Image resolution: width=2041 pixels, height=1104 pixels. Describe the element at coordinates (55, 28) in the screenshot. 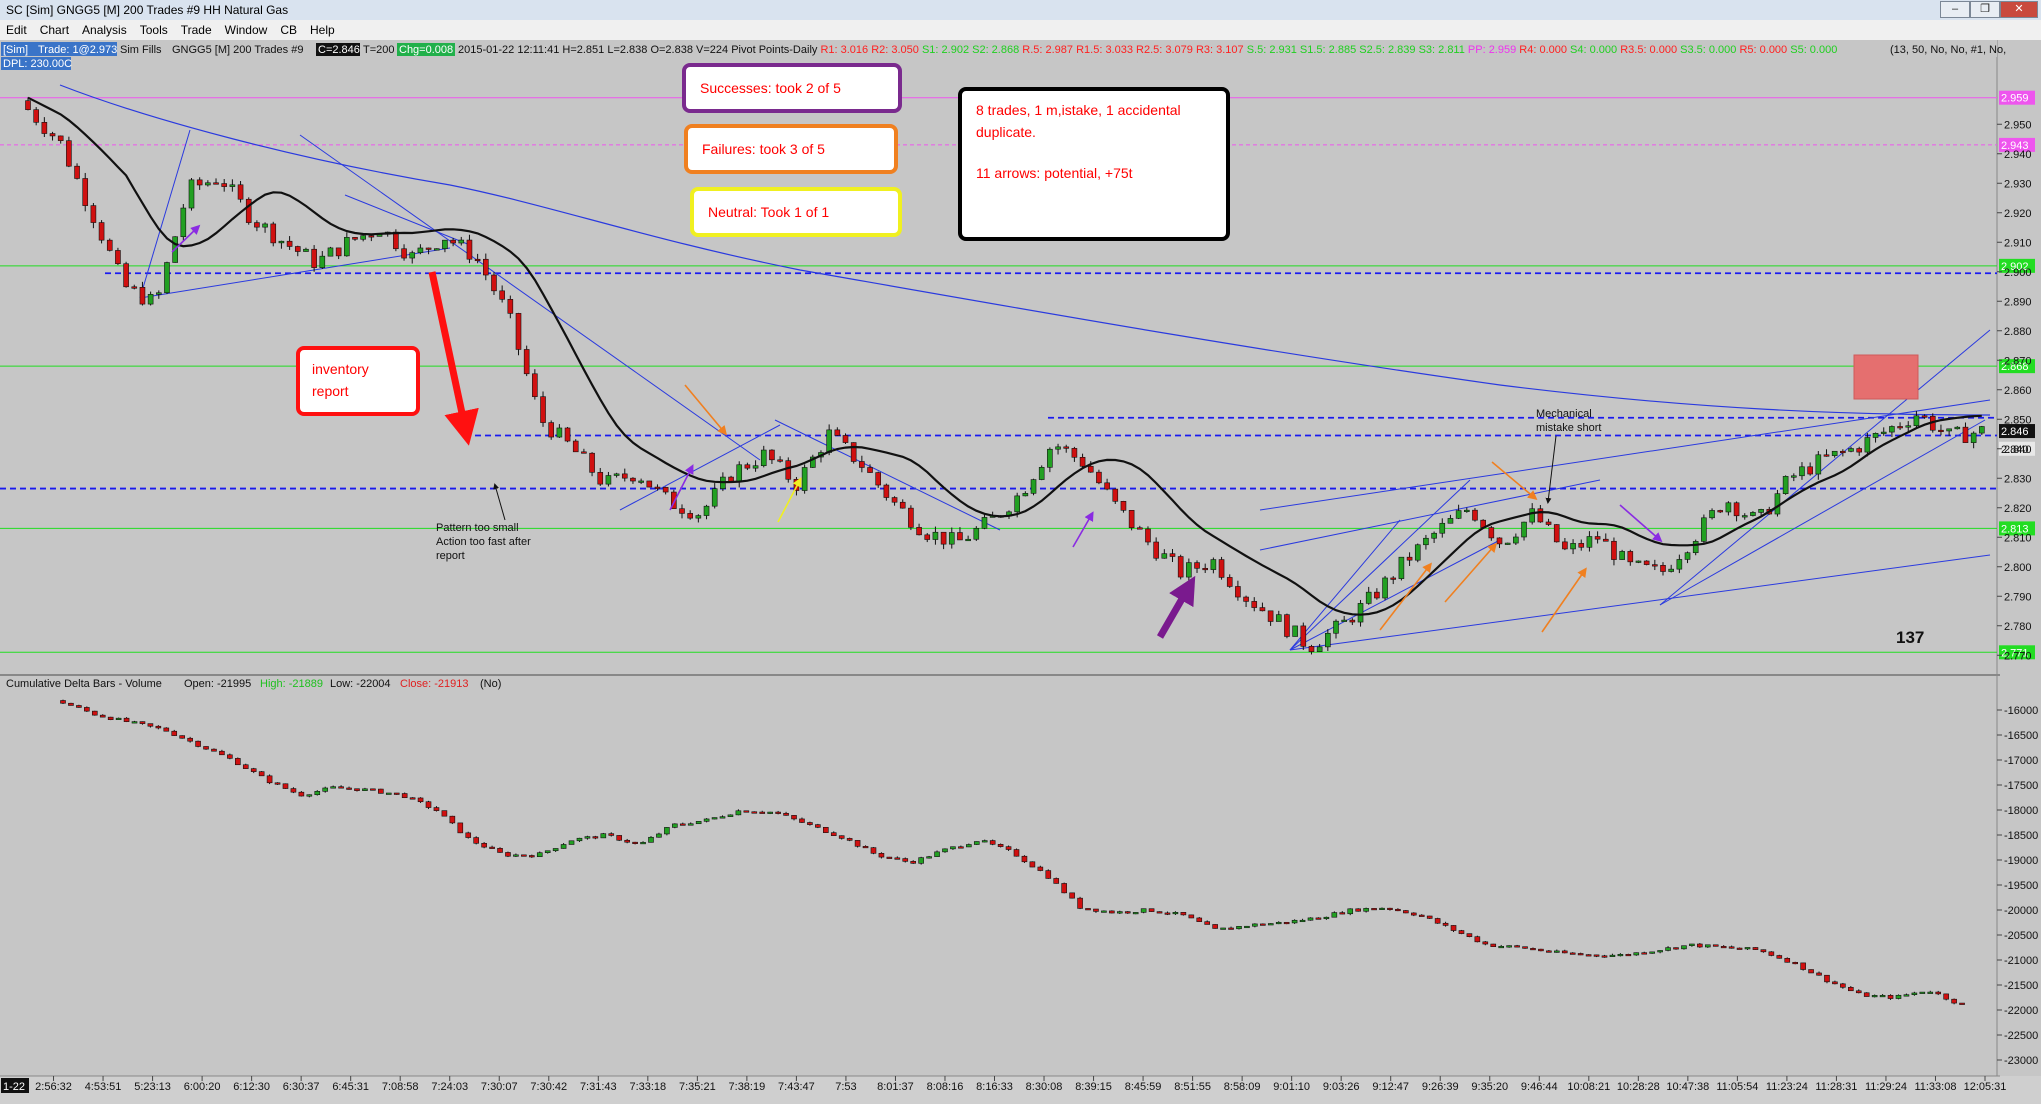

I see `menu-chart: Chart` at that location.